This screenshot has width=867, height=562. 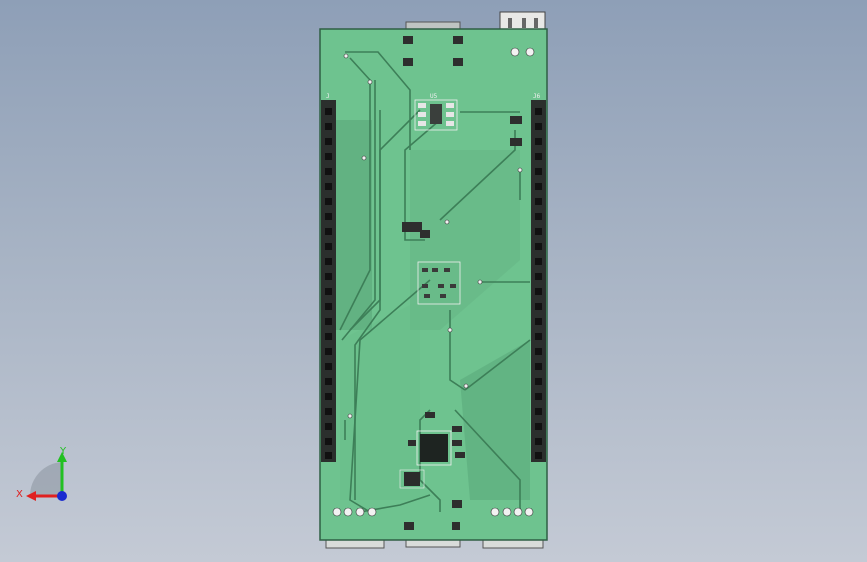 What do you see at coordinates (63, 451) in the screenshot?
I see `y-axis-label: Y` at bounding box center [63, 451].